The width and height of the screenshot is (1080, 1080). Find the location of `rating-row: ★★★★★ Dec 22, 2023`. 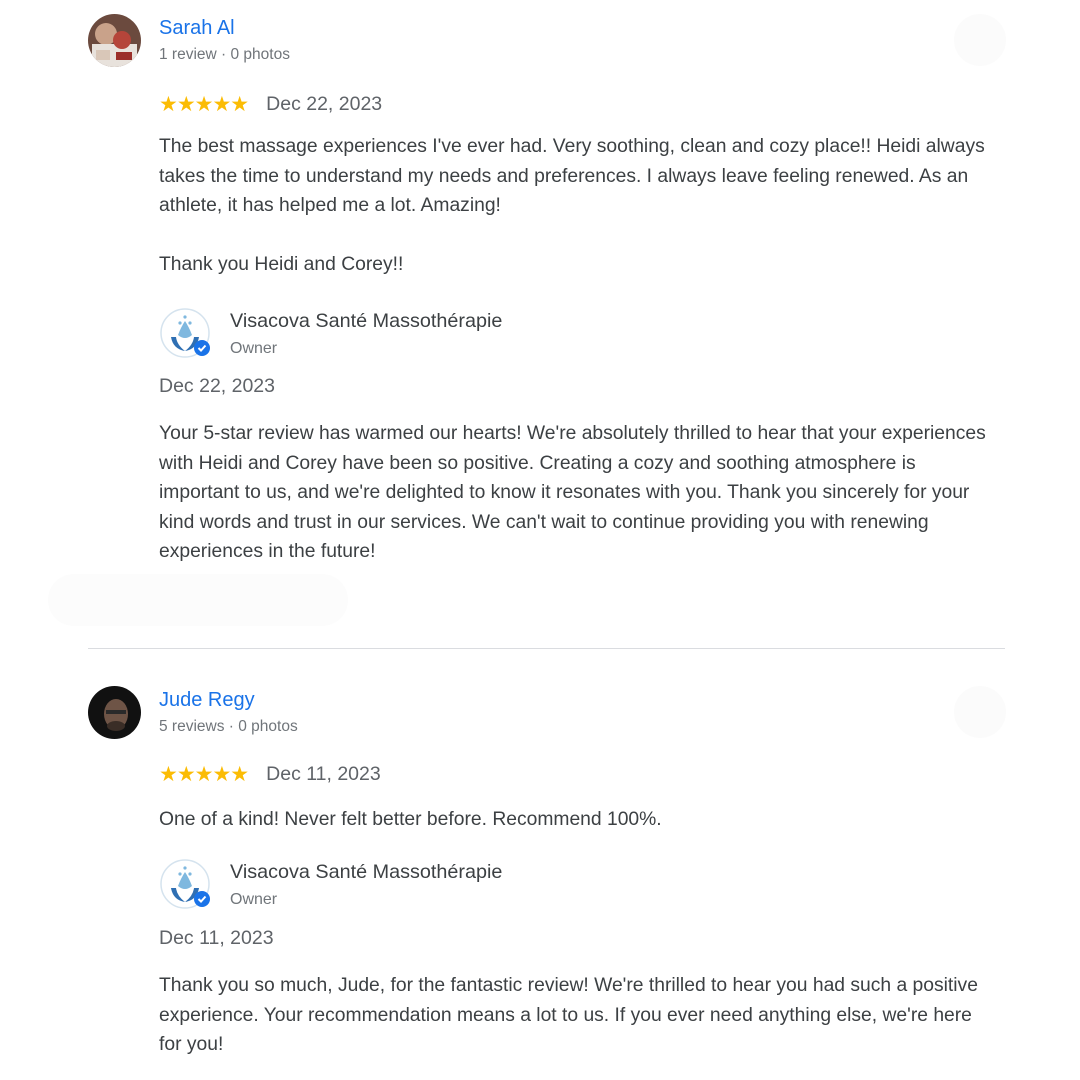

rating-row: ★★★★★ Dec 22, 2023 is located at coordinates (270, 104).